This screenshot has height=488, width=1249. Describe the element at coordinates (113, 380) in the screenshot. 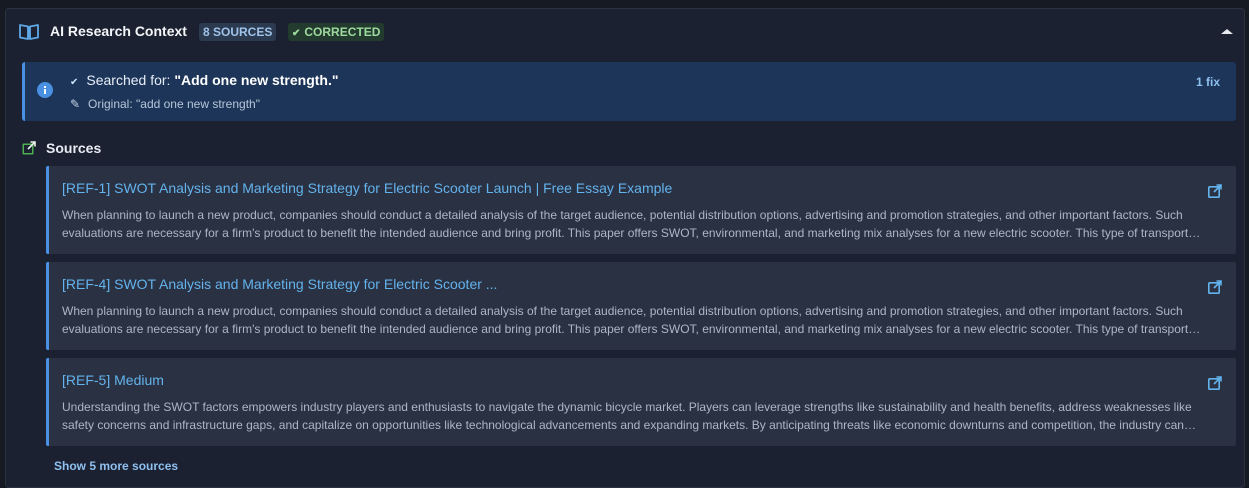

I see `source-title-link: [REF-5] Medium` at that location.